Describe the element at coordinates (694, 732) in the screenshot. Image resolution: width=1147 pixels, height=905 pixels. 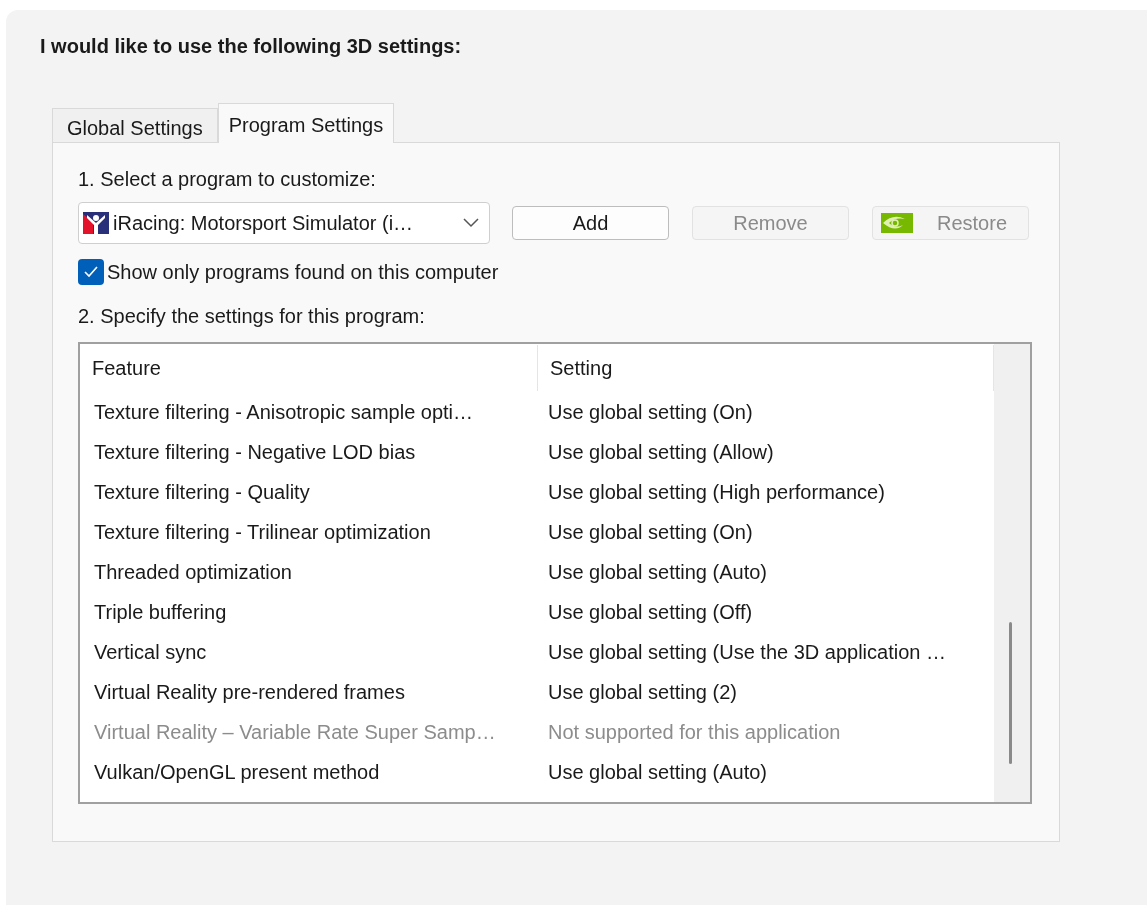
I see `setting-cell-text: Not supported for this application` at that location.